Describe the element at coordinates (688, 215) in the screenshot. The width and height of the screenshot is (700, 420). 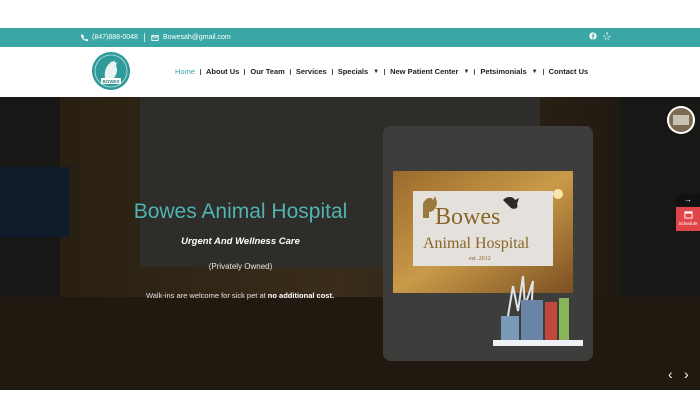
I see `calendar-icon` at that location.